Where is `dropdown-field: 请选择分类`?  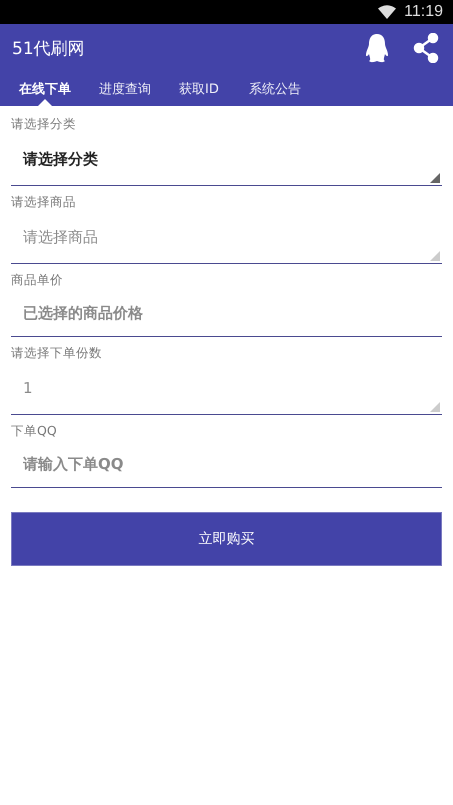 dropdown-field: 请选择分类 is located at coordinates (226, 159).